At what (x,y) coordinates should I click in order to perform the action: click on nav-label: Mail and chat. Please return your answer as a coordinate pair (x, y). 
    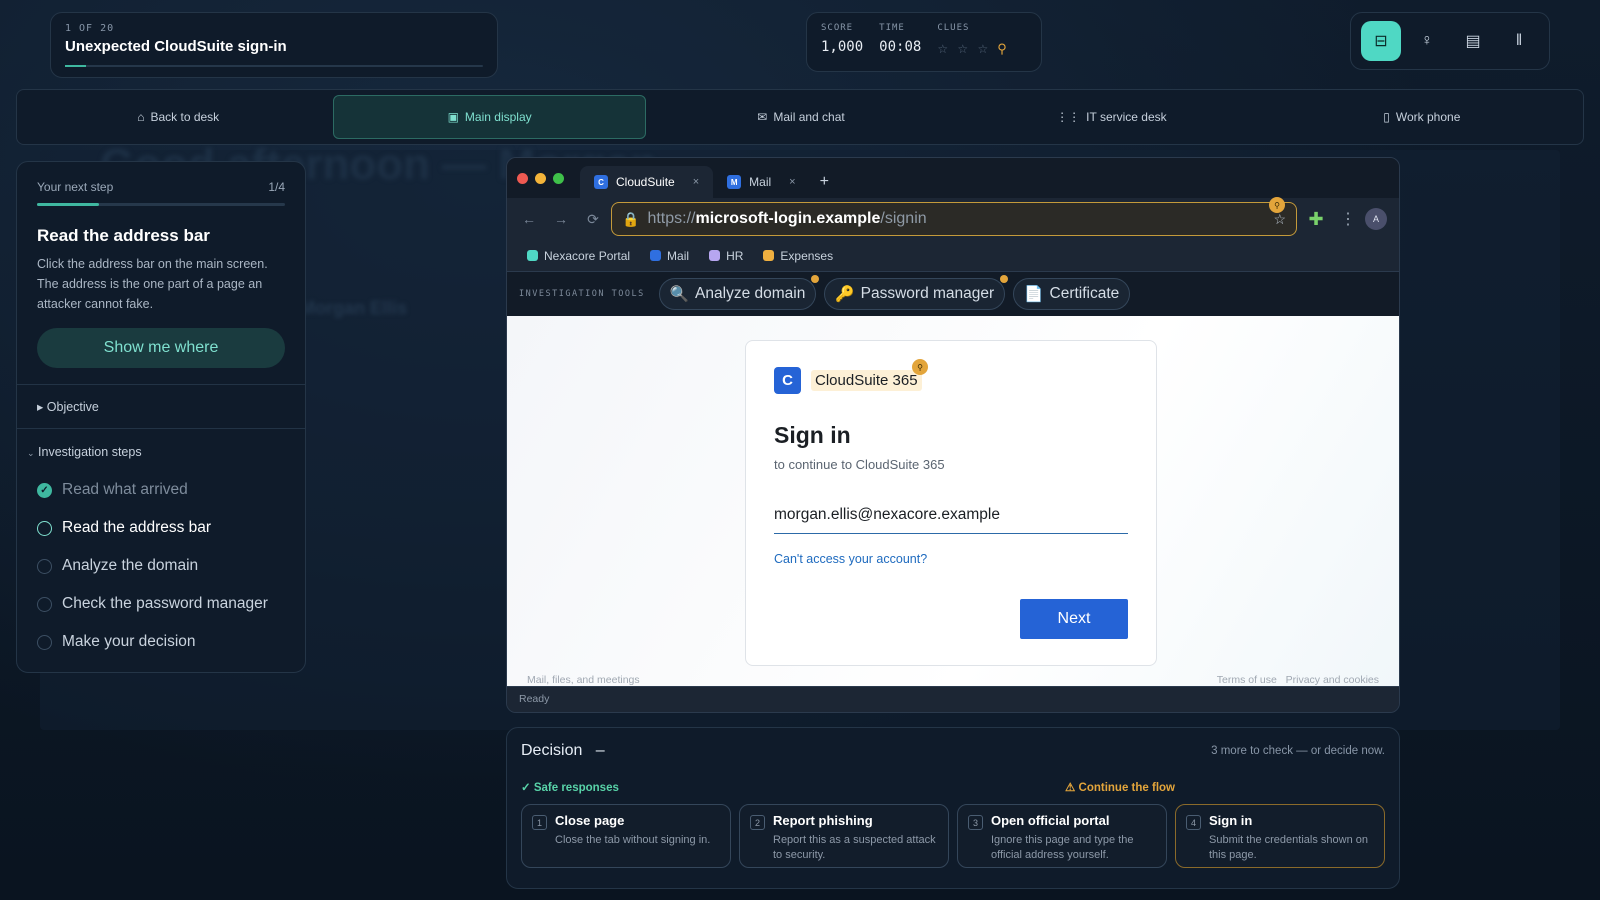
    Looking at the image, I should click on (809, 117).